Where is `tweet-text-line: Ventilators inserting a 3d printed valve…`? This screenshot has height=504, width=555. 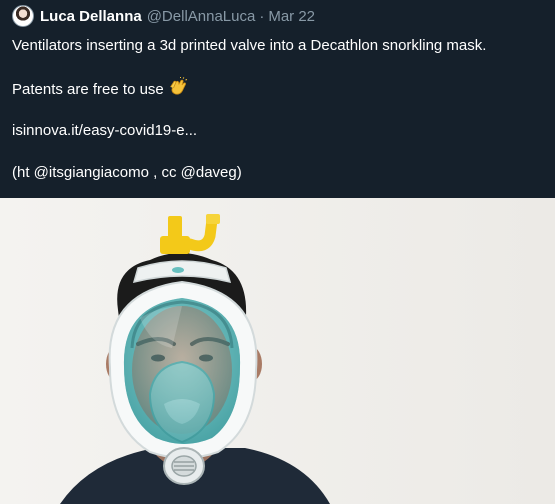
tweet-text-line: Ventilators inserting a 3d printed valve… is located at coordinates (249, 45).